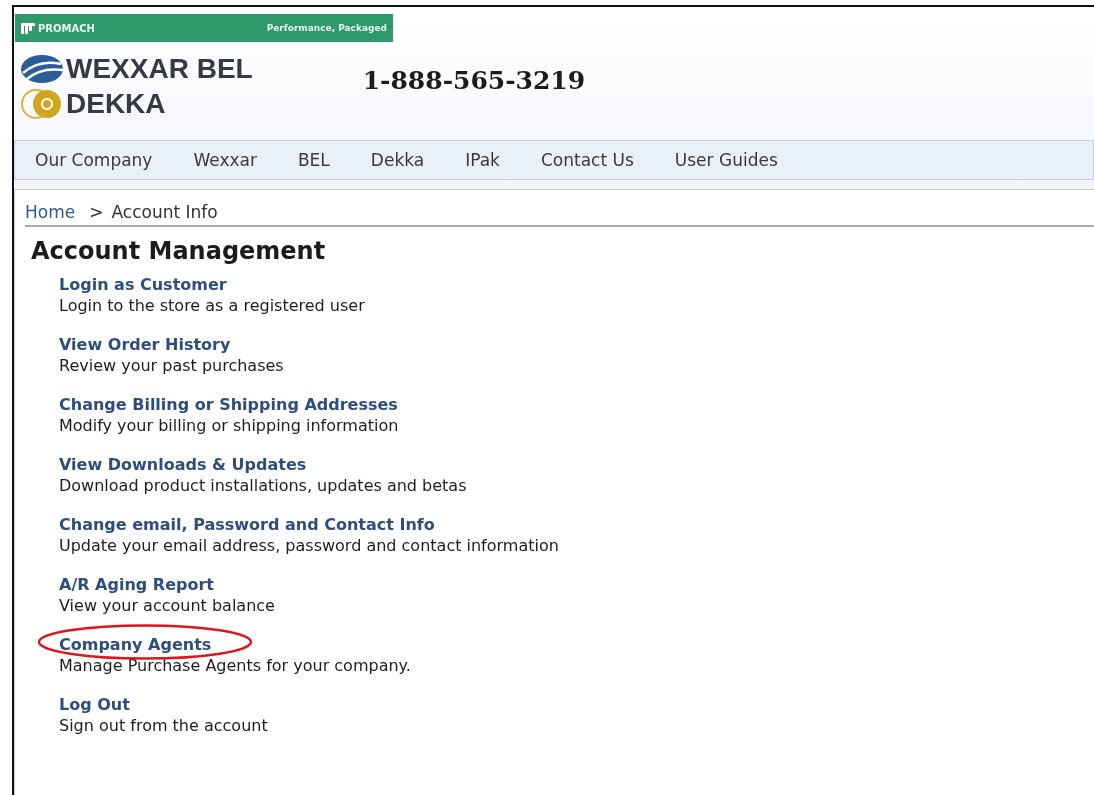 The height and width of the screenshot is (795, 1094). Describe the element at coordinates (28, 28) in the screenshot. I see `bars-icon` at that location.